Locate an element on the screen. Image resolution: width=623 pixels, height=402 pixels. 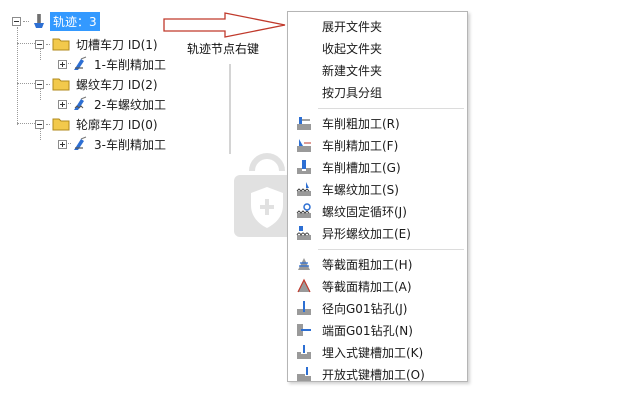
tree-trajectory-node: 2-车螺纹加工 is located at coordinates (113, 104).